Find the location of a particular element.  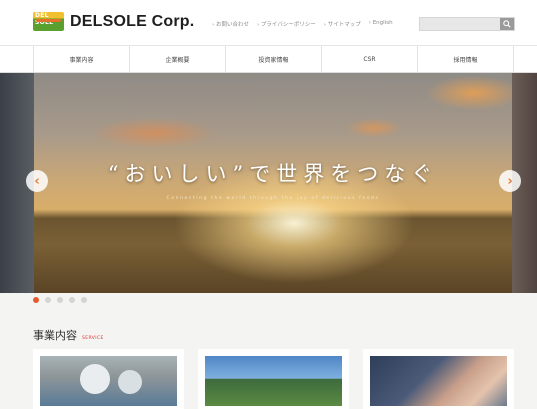

chevron-right-icon: › is located at coordinates (510, 181).